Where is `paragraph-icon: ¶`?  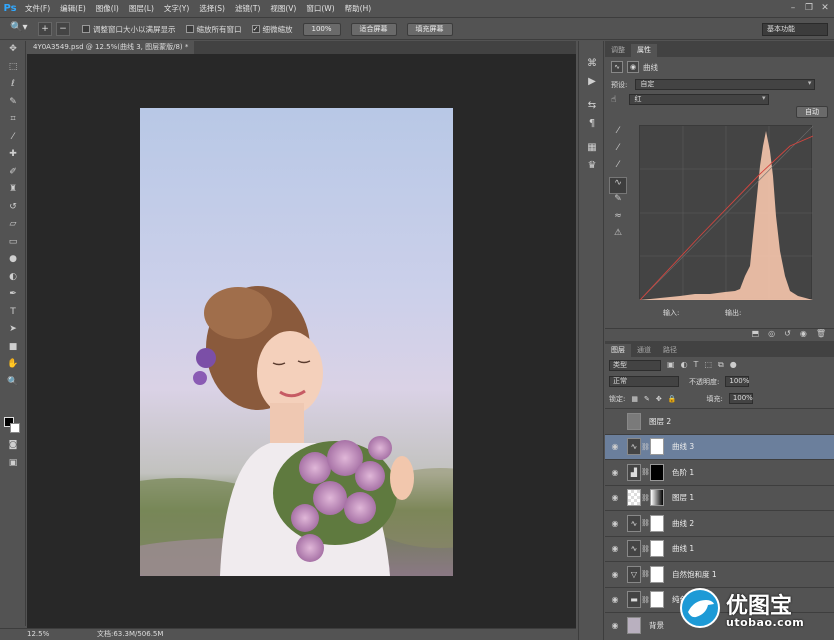
paragraph-icon: ¶ is located at coordinates (592, 124).